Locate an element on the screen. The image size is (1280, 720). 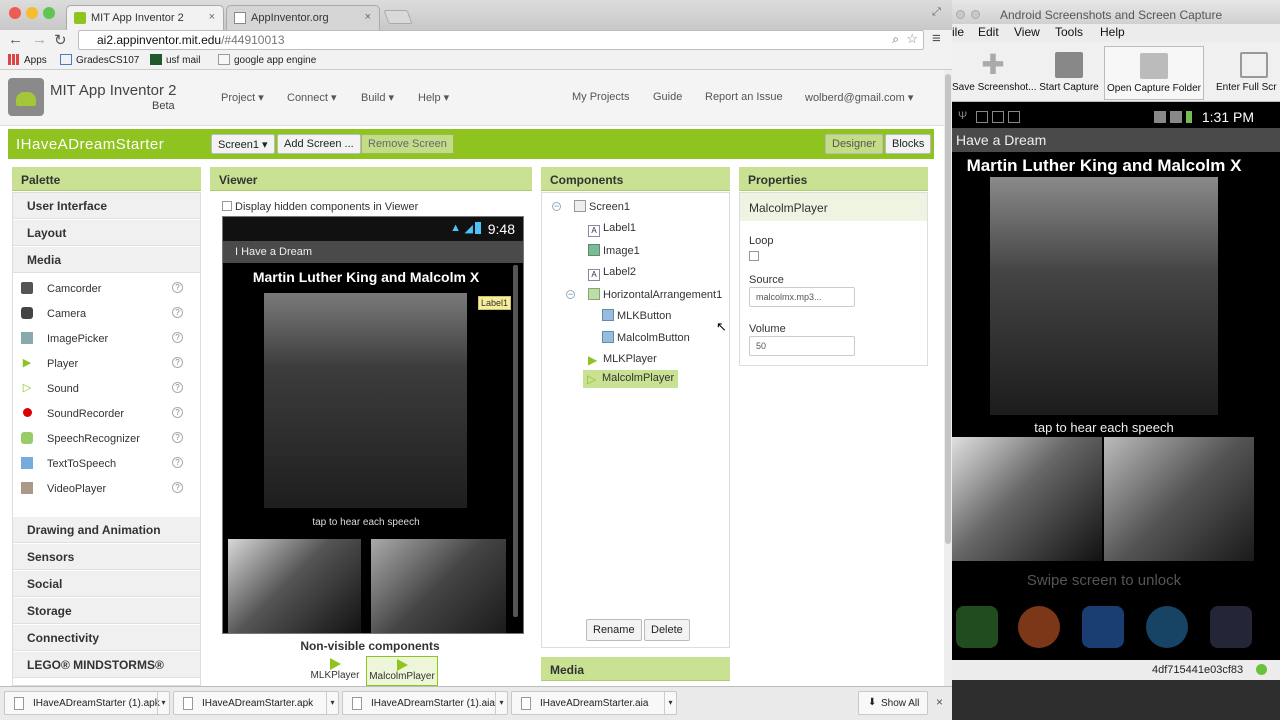
menu-project: Project ▾ is located at coordinates (242, 97).